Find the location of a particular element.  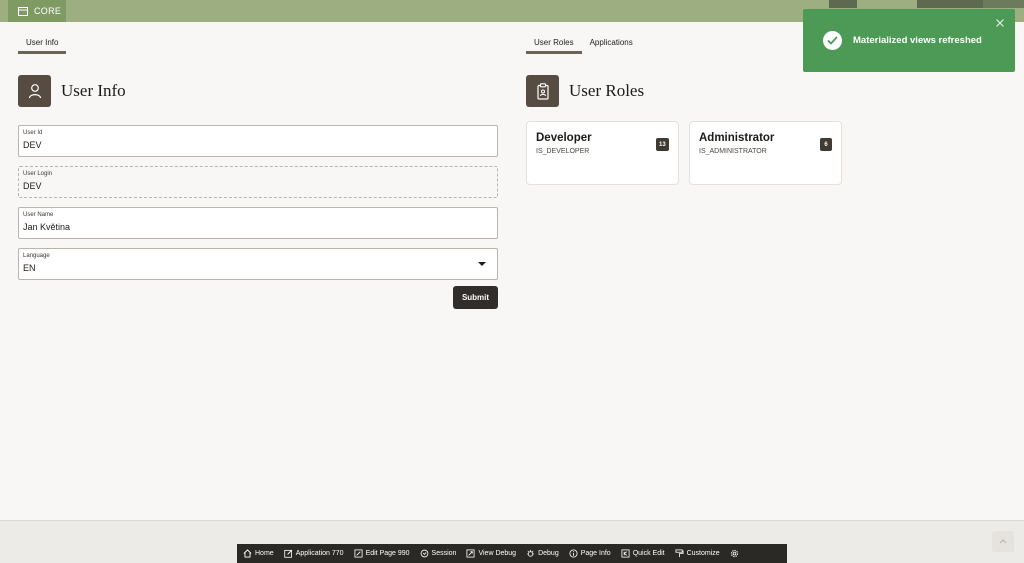

user-id-label: User Id is located at coordinates (33, 133).